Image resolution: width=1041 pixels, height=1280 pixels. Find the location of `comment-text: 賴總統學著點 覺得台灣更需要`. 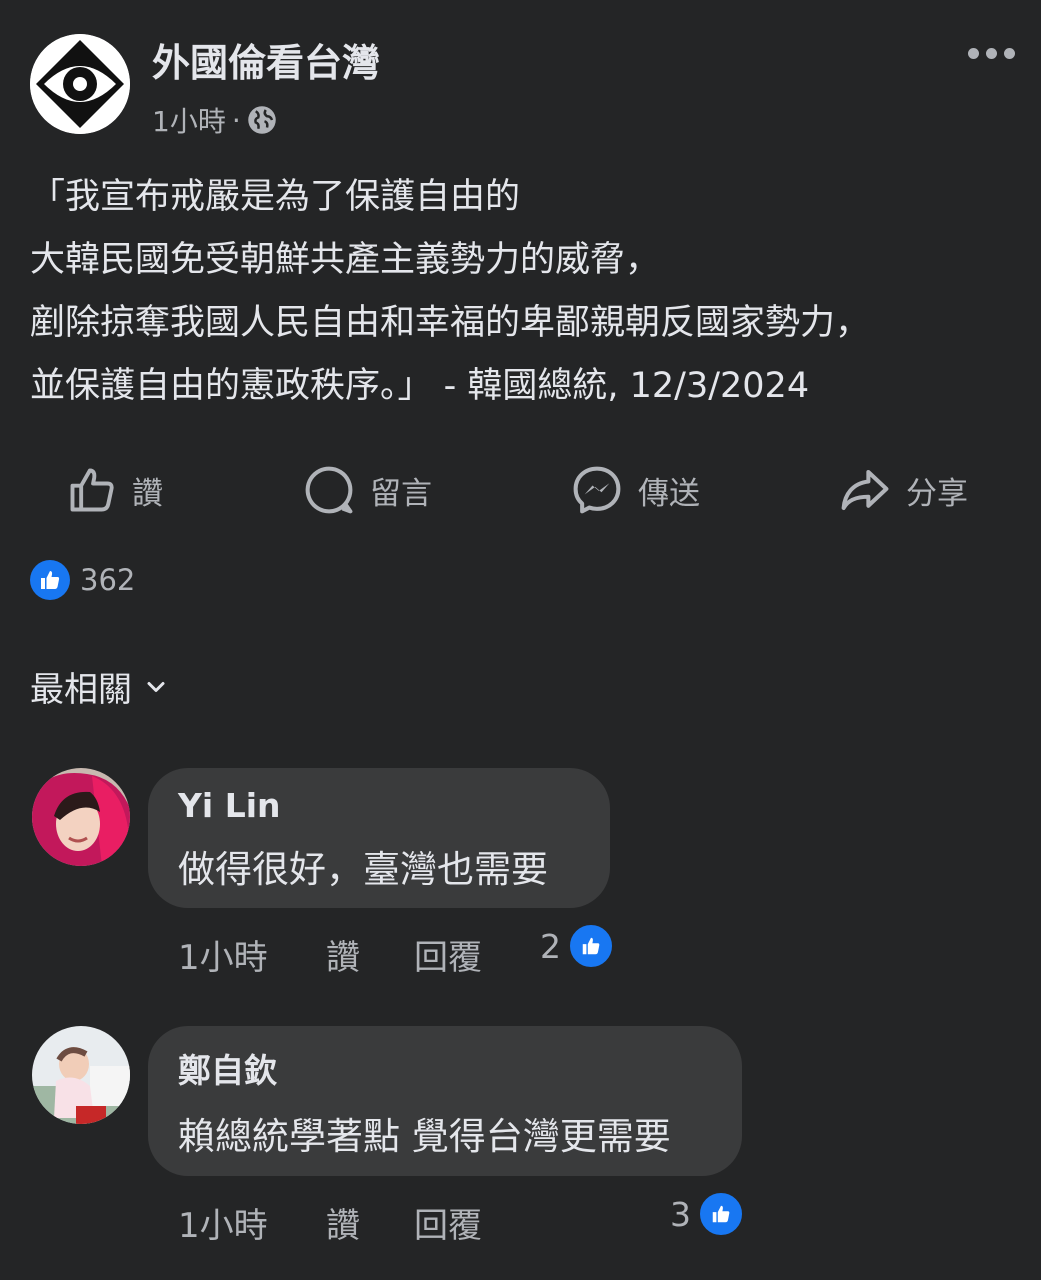

comment-text: 賴總統學著點 覺得台灣更需要 is located at coordinates (424, 1136).